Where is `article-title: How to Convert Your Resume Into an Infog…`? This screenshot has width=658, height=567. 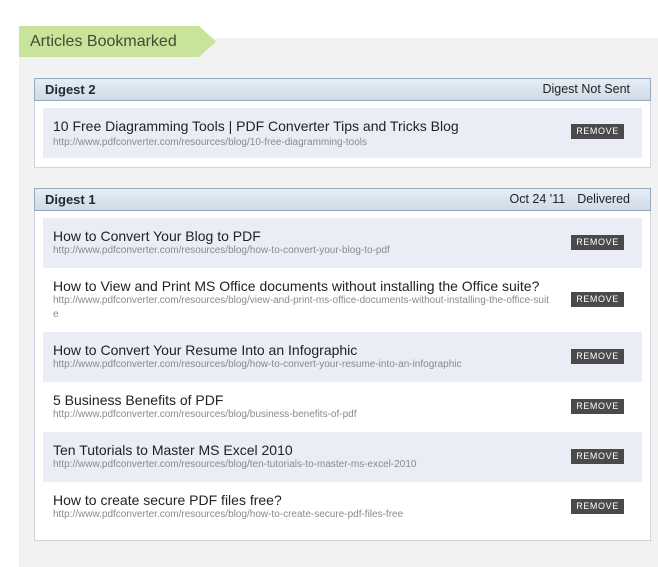
article-title: How to Convert Your Resume Into an Infog… is located at coordinates (205, 350).